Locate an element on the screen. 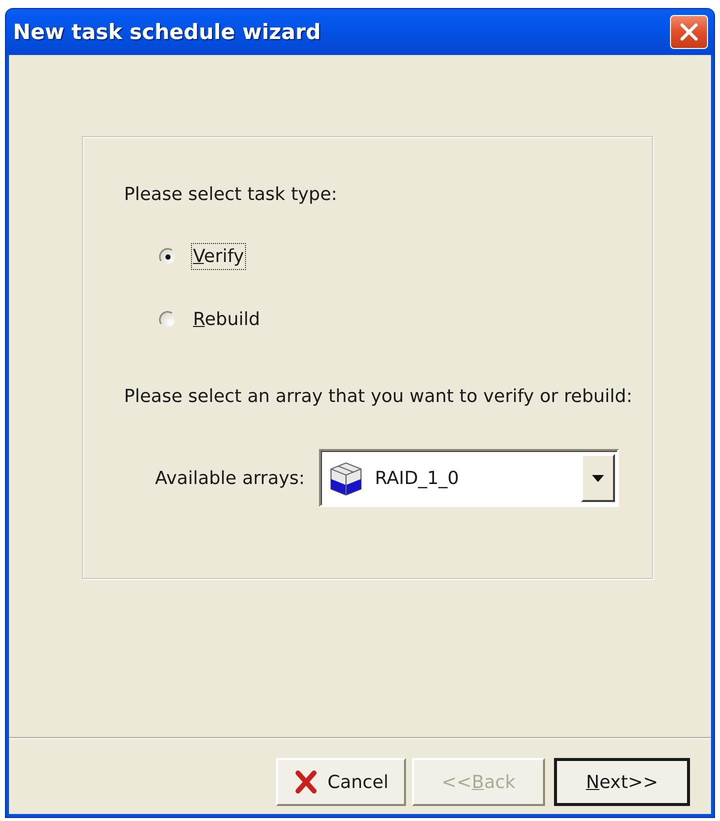 This screenshot has width=720, height=821. radio-label: Verify is located at coordinates (218, 256).